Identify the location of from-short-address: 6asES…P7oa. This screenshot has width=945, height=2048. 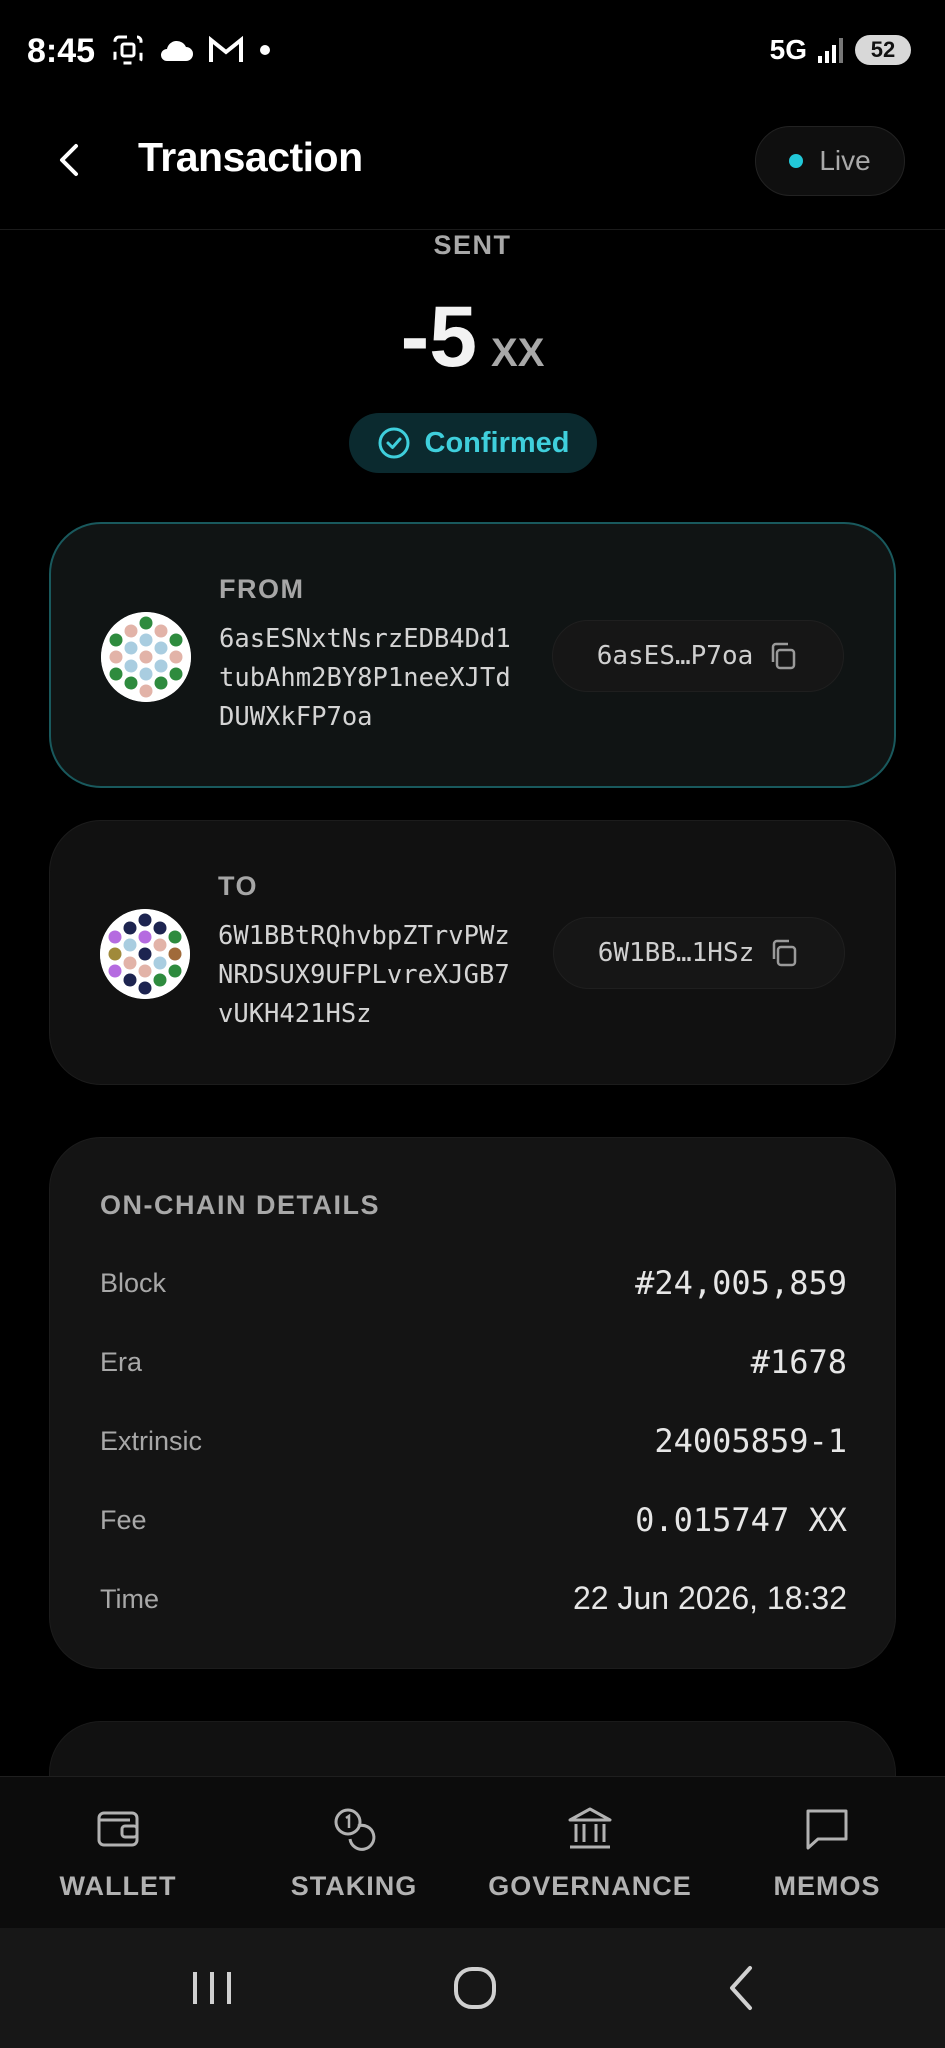
(675, 656).